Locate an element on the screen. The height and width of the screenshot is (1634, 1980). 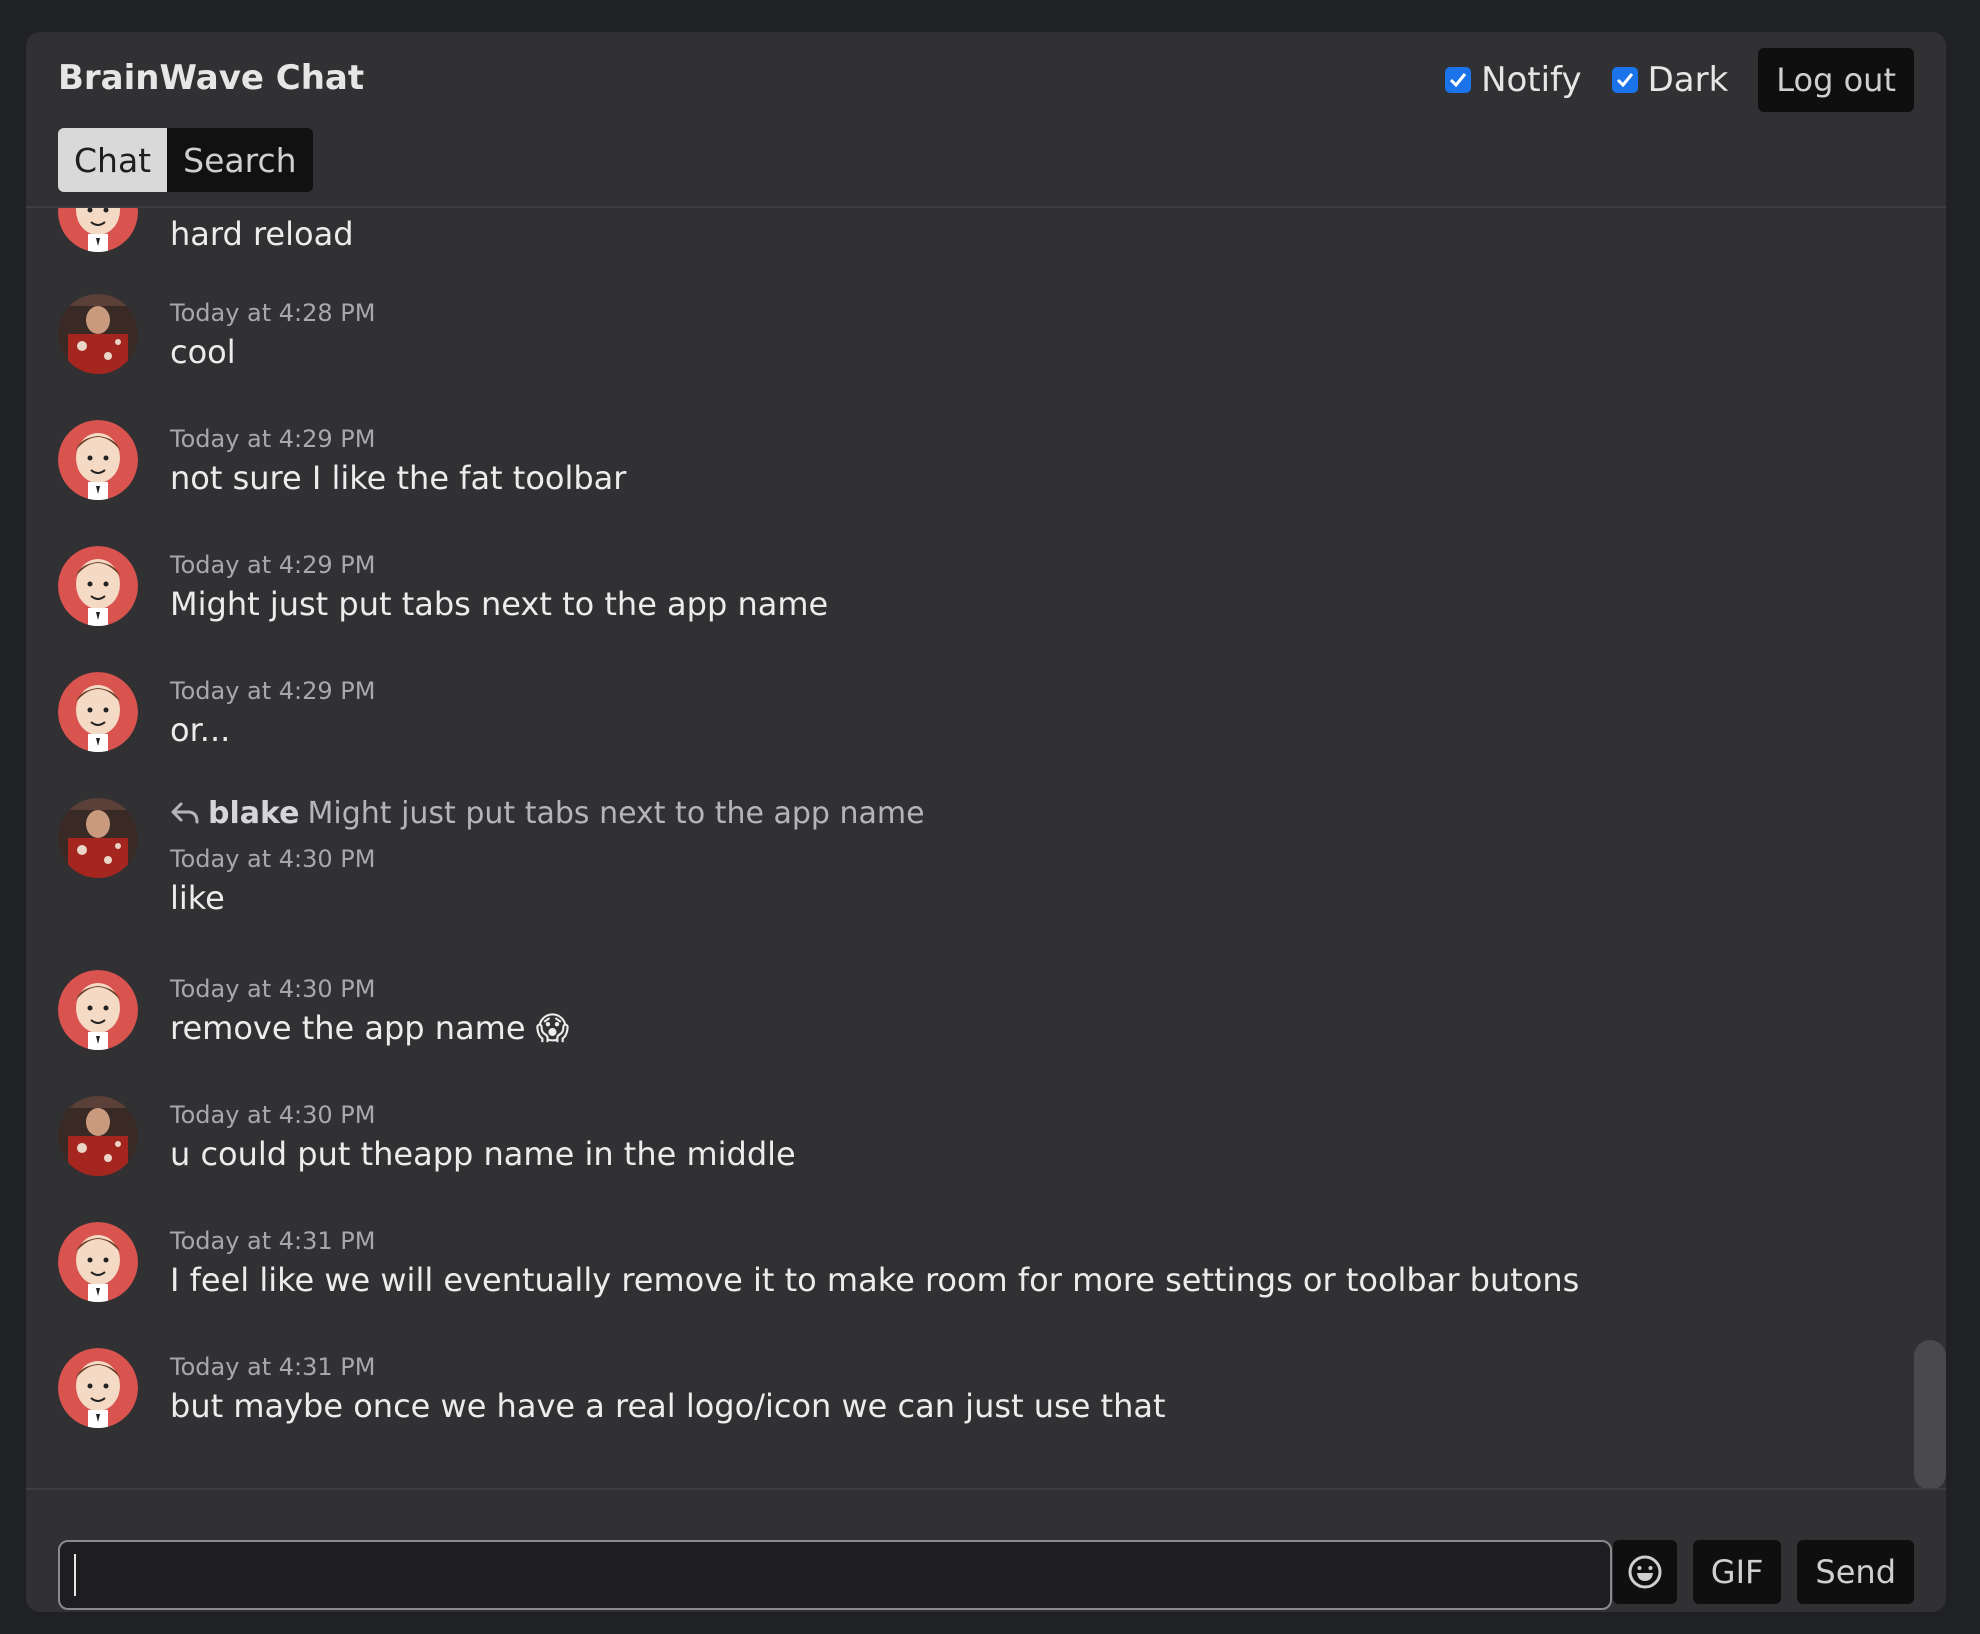
scream-emoji-icon: 😱 is located at coordinates (552, 1028).